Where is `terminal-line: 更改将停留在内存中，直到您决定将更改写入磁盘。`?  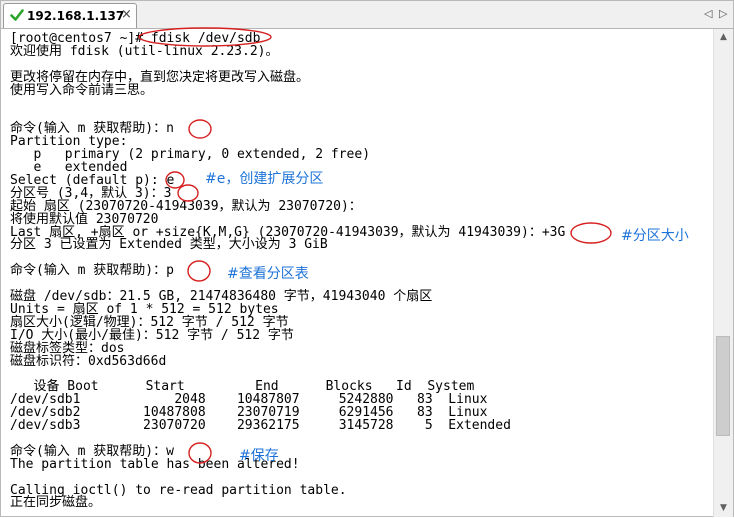
terminal-line: 更改将停留在内存中，直到您决定将更改写入磁盘。 is located at coordinates (160, 77).